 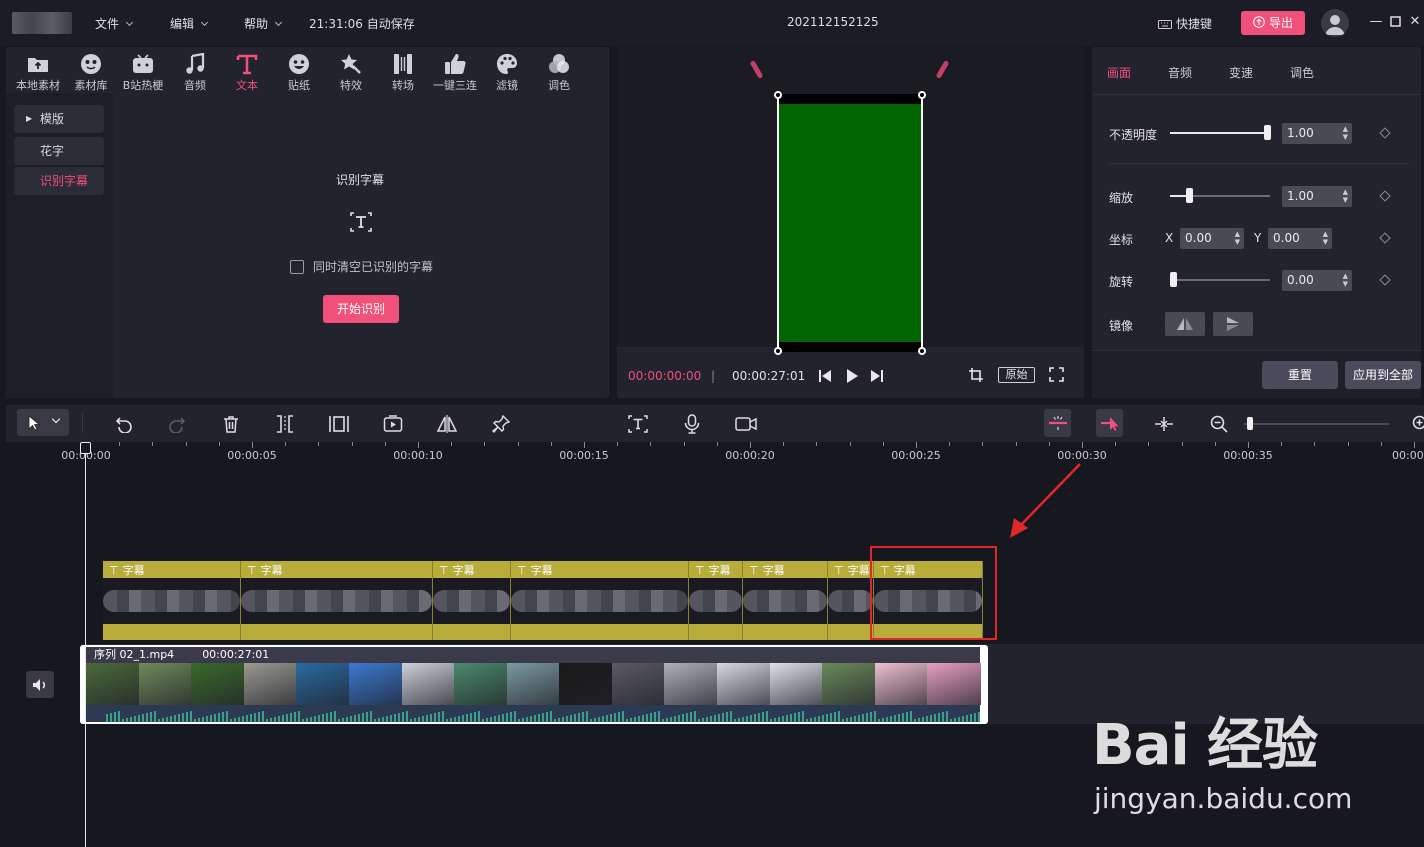 I want to click on tab-color: 调色, so click(x=1302, y=72).